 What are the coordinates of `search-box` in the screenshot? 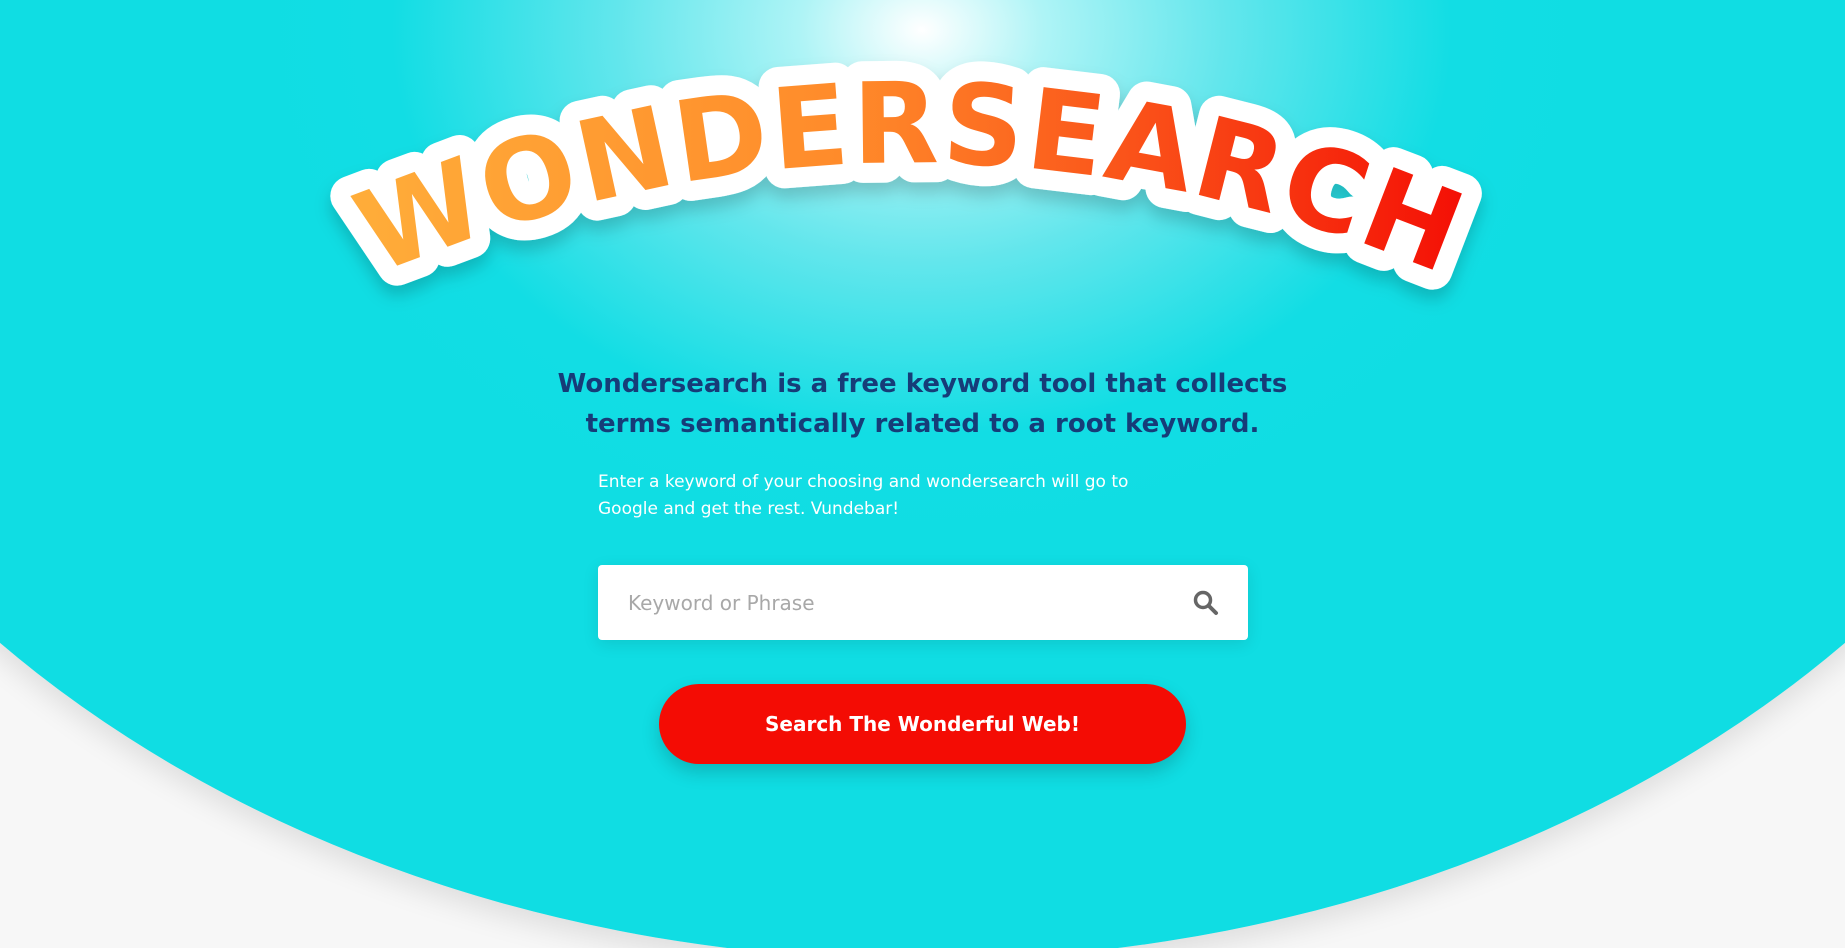 It's located at (923, 602).